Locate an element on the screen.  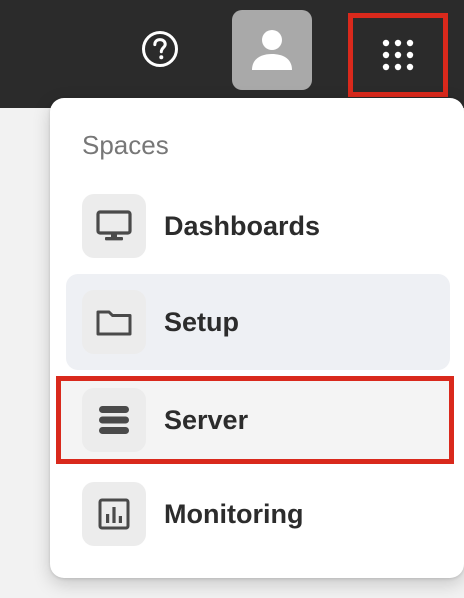
monitor-icon is located at coordinates (114, 225).